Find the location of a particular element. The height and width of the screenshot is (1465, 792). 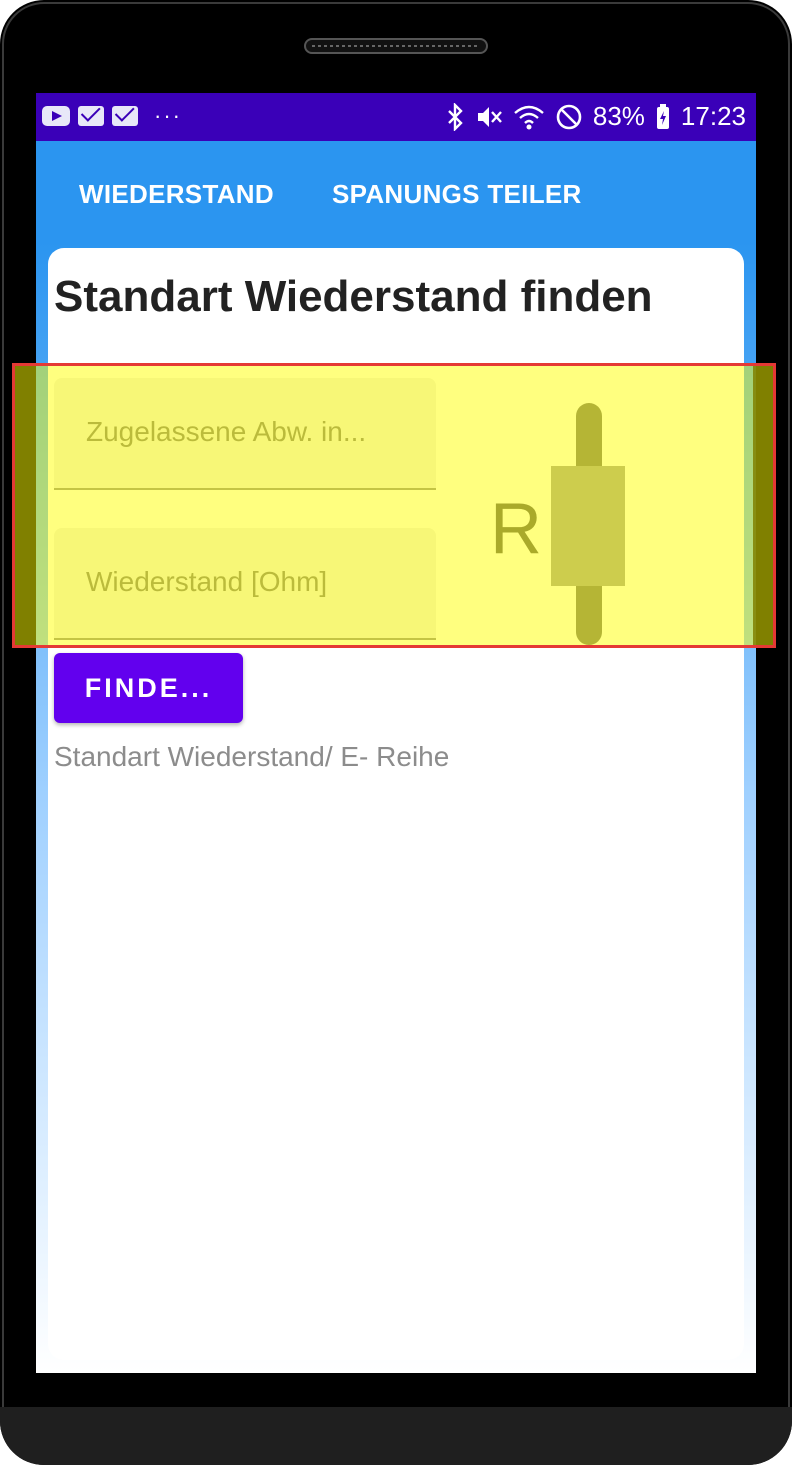

battery-icon is located at coordinates (662, 116).